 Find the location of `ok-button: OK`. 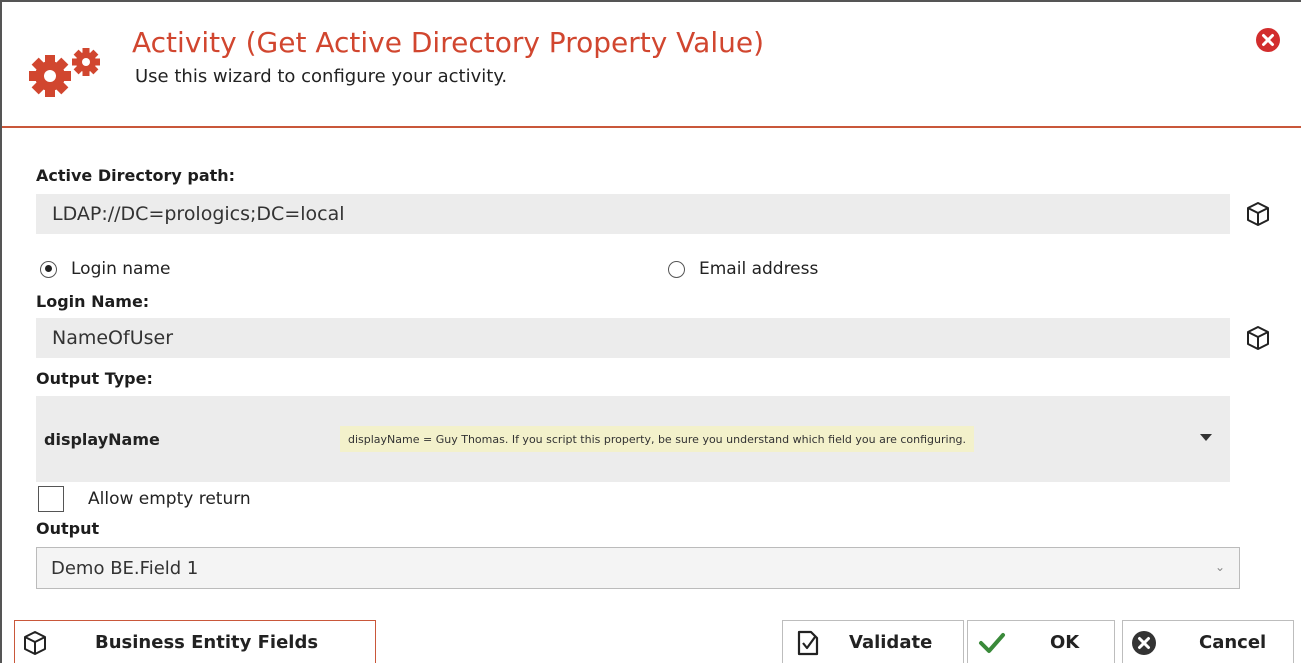

ok-button: OK is located at coordinates (1041, 641).